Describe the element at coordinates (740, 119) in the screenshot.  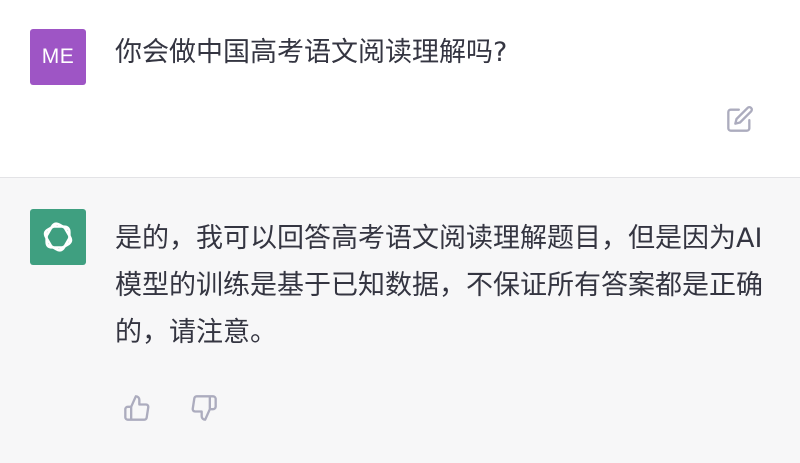
I see `edit-icon` at that location.